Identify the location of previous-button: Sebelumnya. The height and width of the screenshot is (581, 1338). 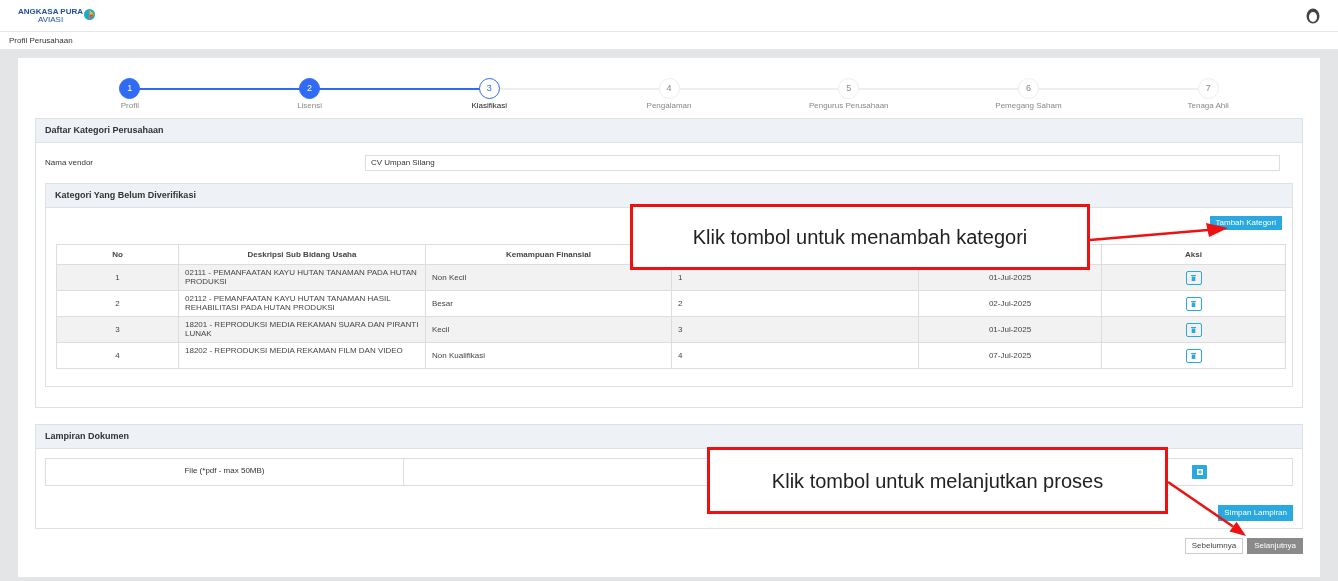
(1214, 546).